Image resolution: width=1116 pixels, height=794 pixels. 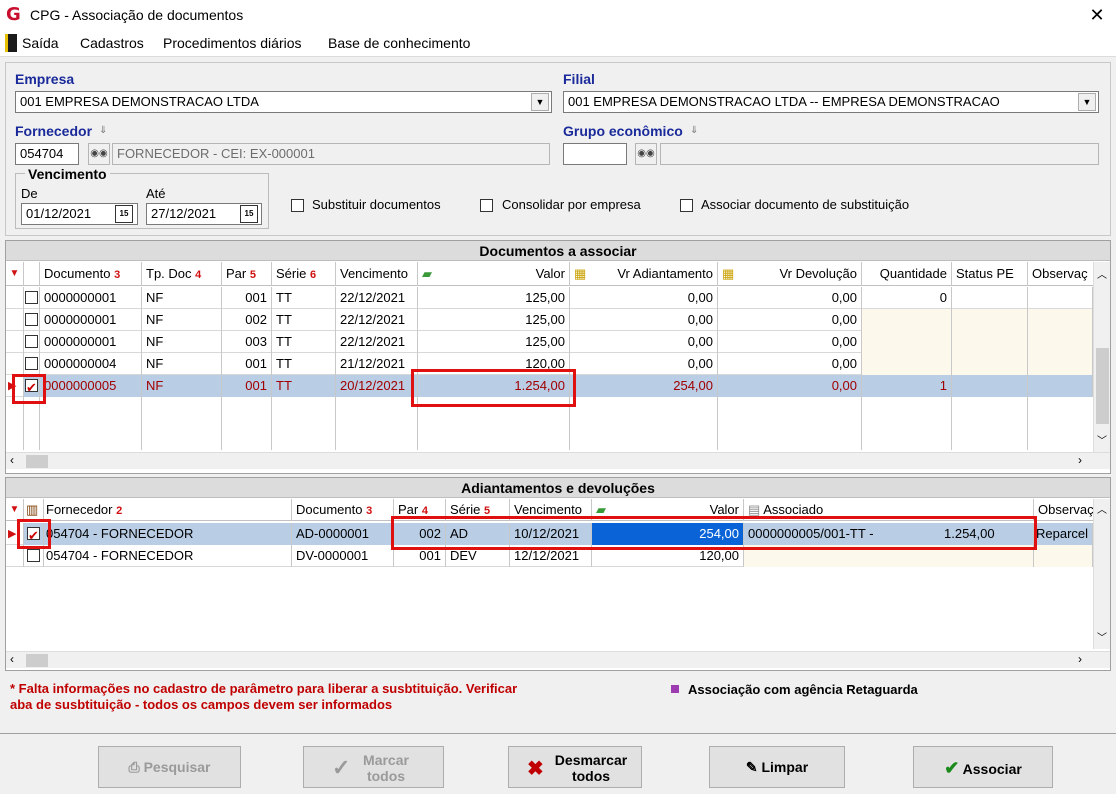 What do you see at coordinates (818, 273) in the screenshot?
I see `header-devol-label: Vr Devolução` at bounding box center [818, 273].